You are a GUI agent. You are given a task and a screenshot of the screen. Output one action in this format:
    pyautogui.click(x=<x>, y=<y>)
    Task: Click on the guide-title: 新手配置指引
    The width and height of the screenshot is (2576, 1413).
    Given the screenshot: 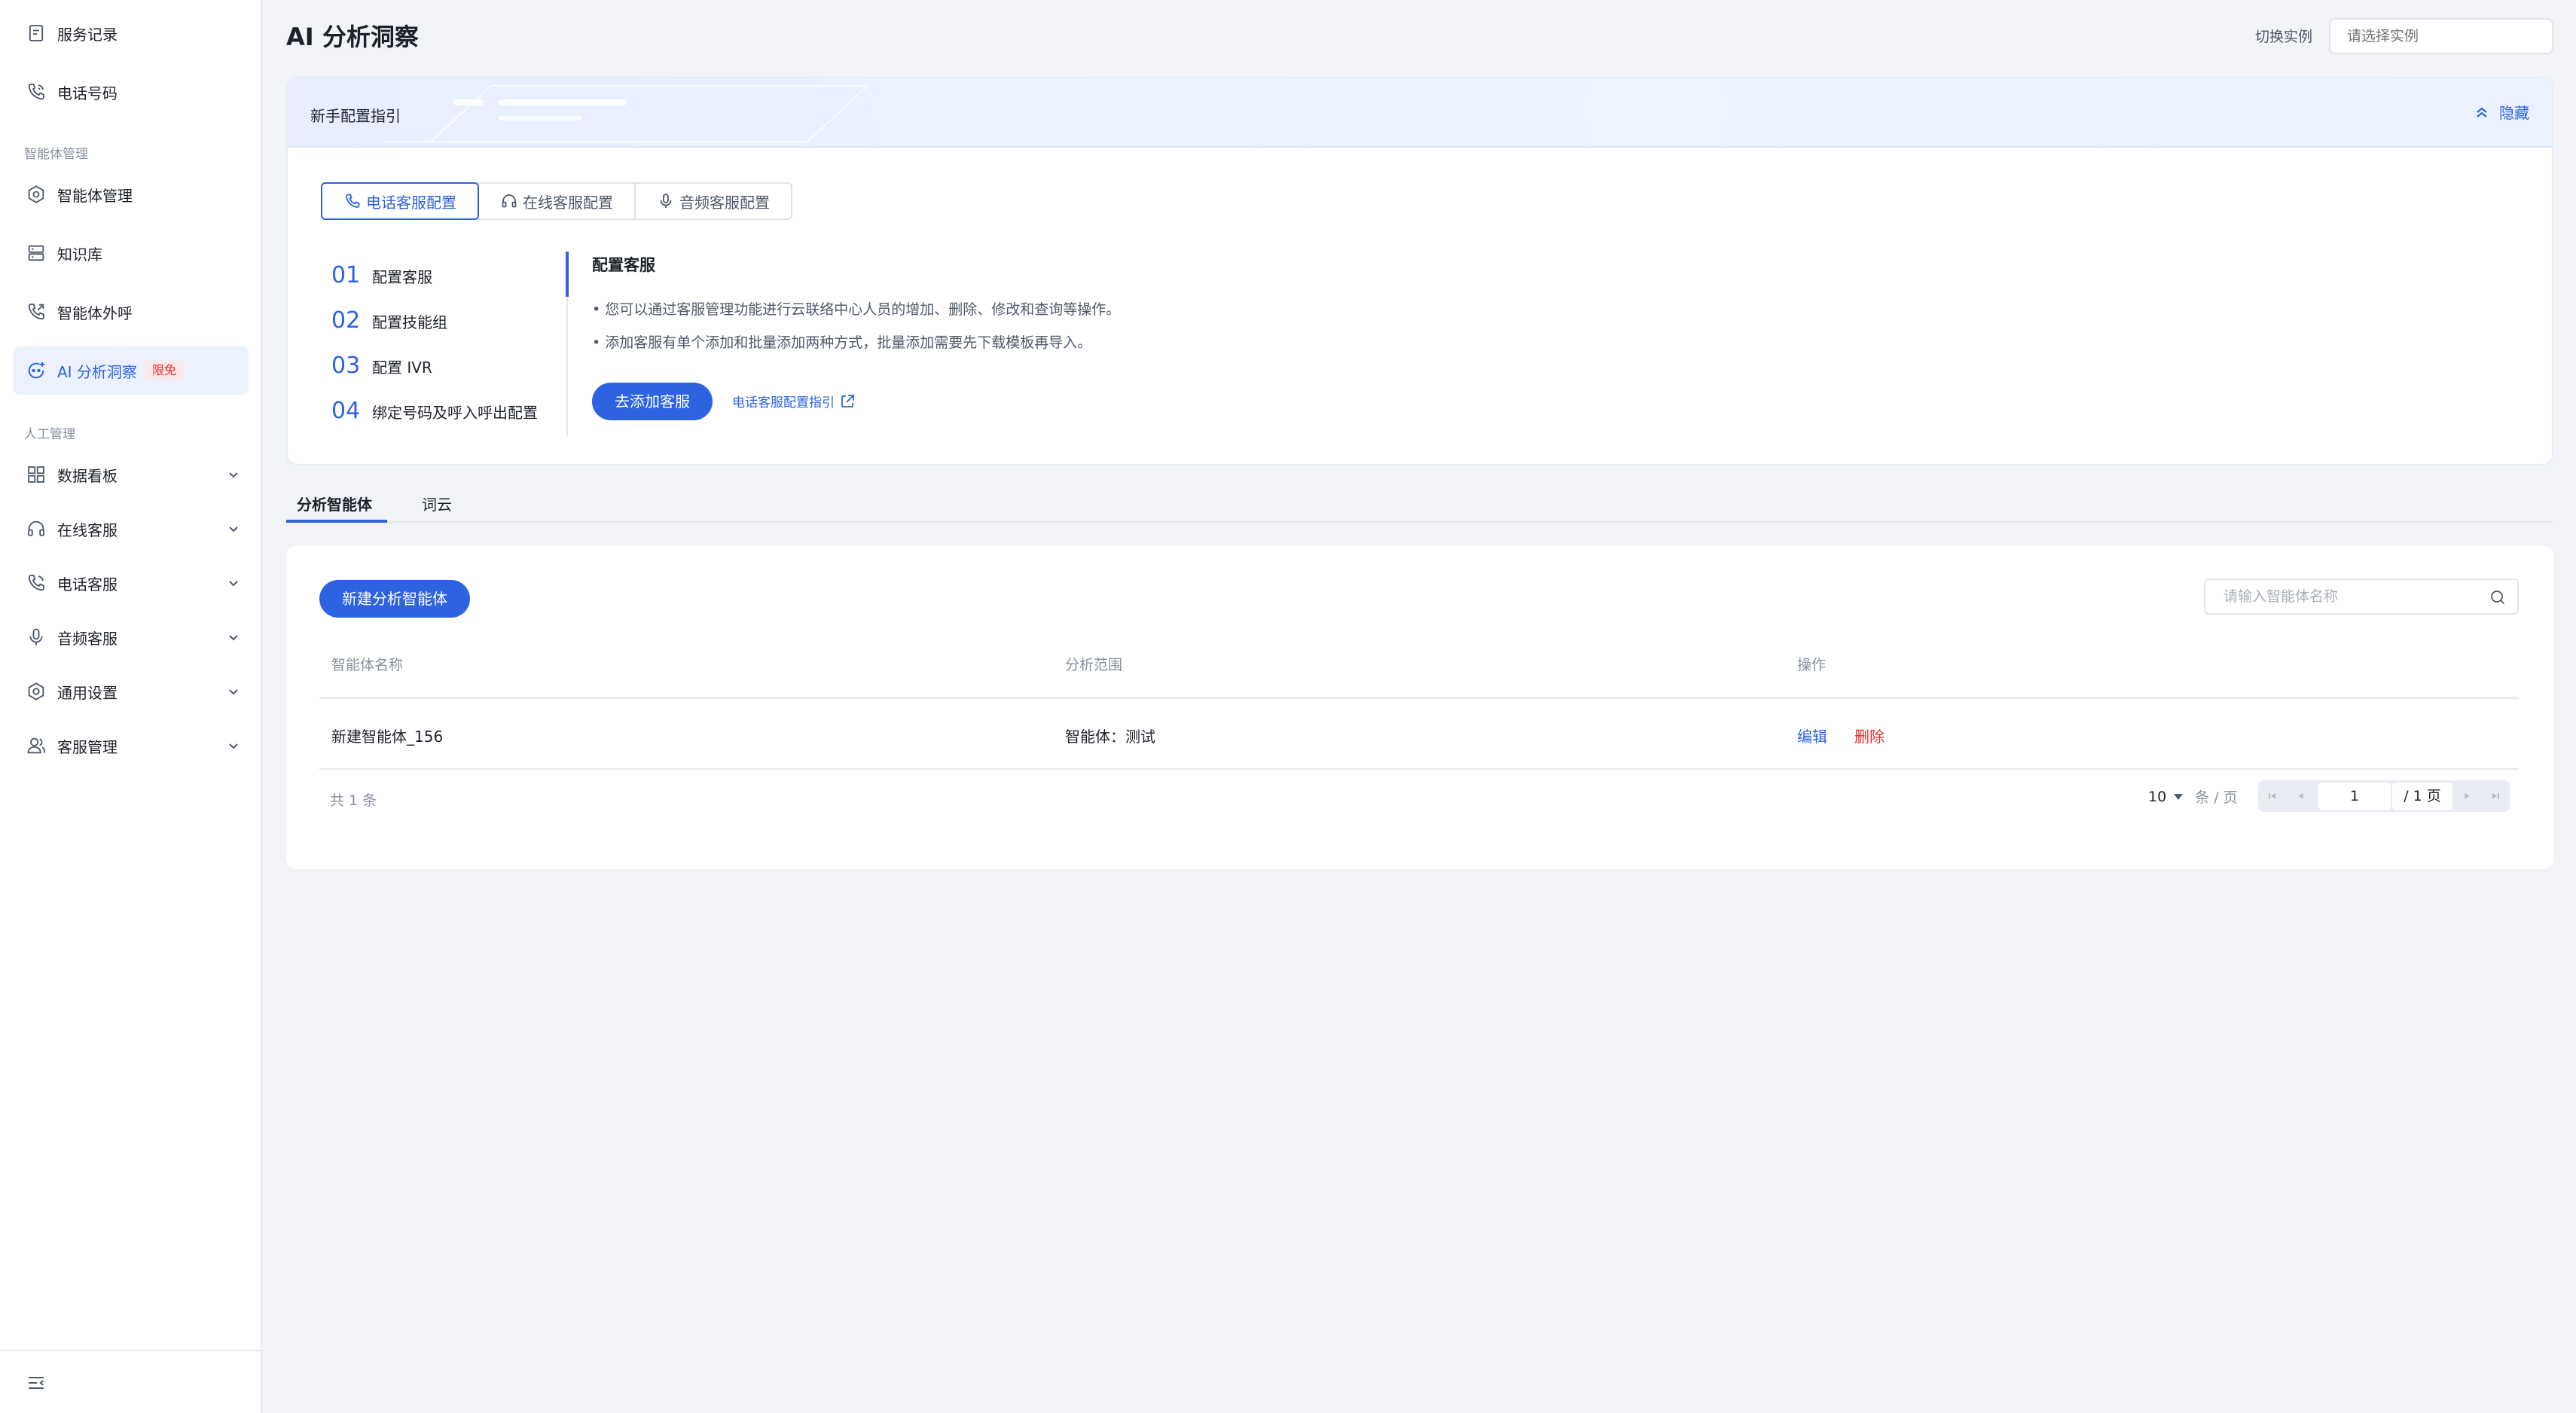 What is the action you would take?
    pyautogui.click(x=356, y=116)
    